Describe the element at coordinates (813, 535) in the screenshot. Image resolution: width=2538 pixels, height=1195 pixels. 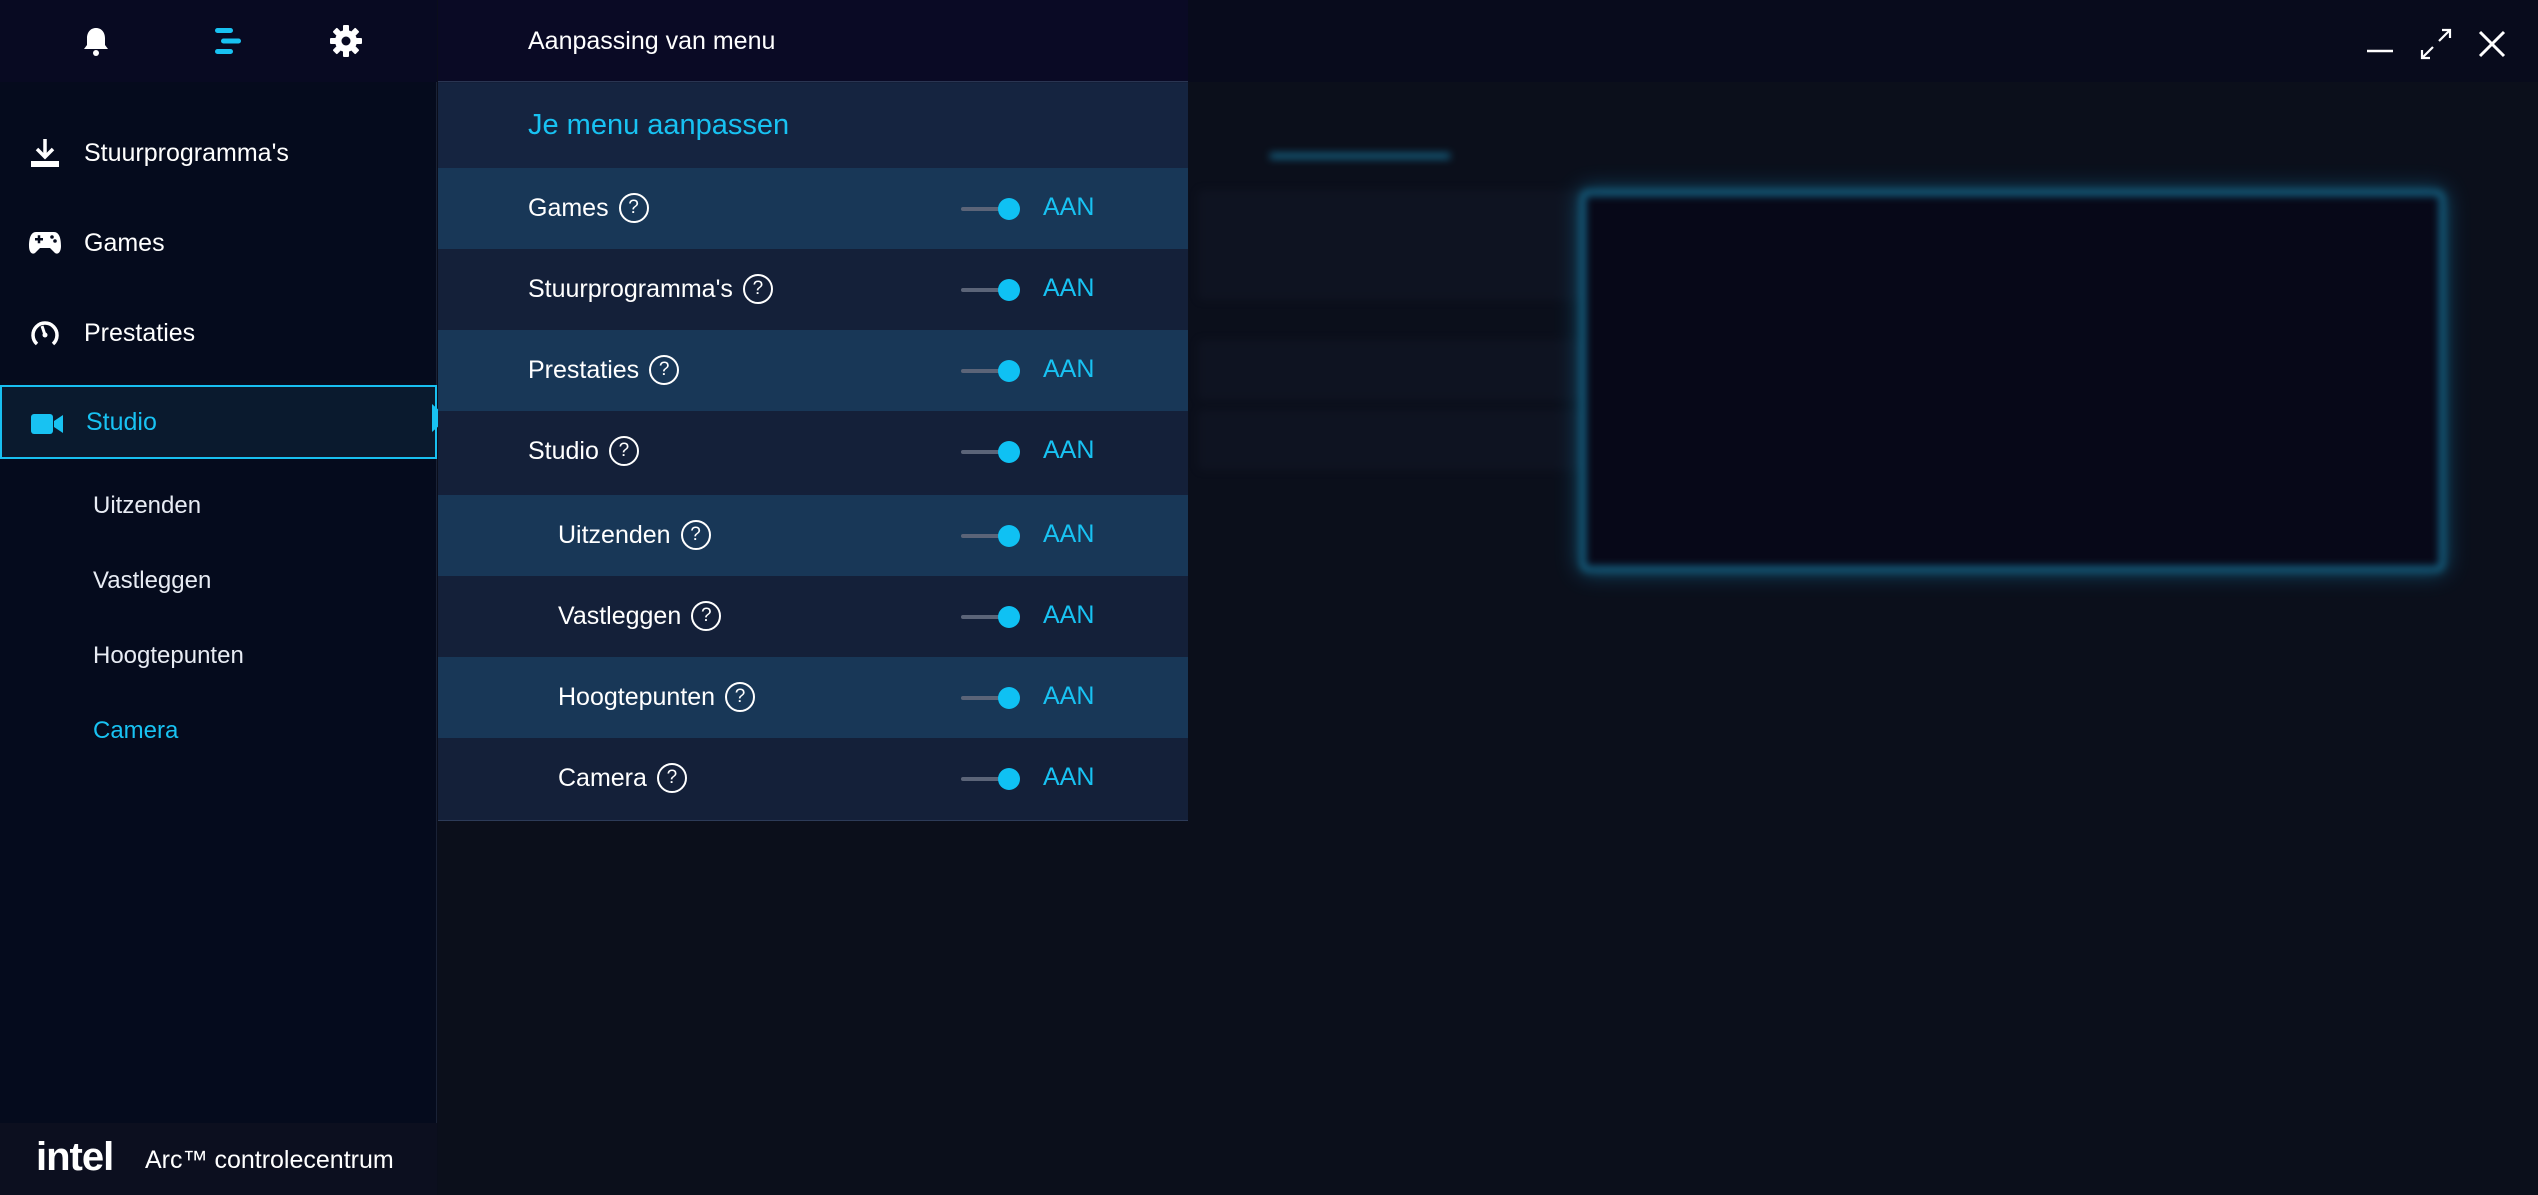
I see `menu-row-broadcast: Uitzenden? AAN` at that location.